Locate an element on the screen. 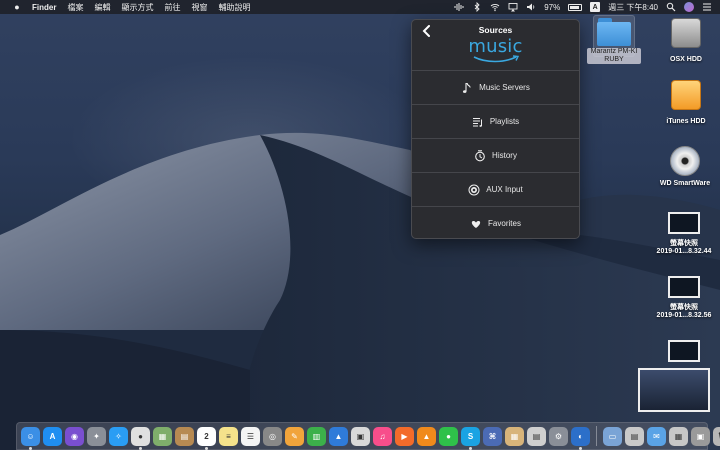 Image resolution: width=720 pixels, height=450 pixels. desktop-screenshot-2-label-1: 螢幕快照 is located at coordinates (684, 307).